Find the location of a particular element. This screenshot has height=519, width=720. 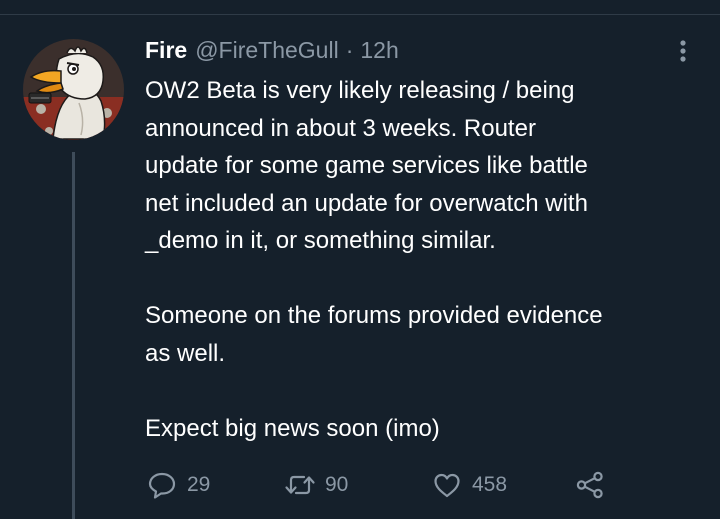

reply-button: 29 is located at coordinates (177, 485).